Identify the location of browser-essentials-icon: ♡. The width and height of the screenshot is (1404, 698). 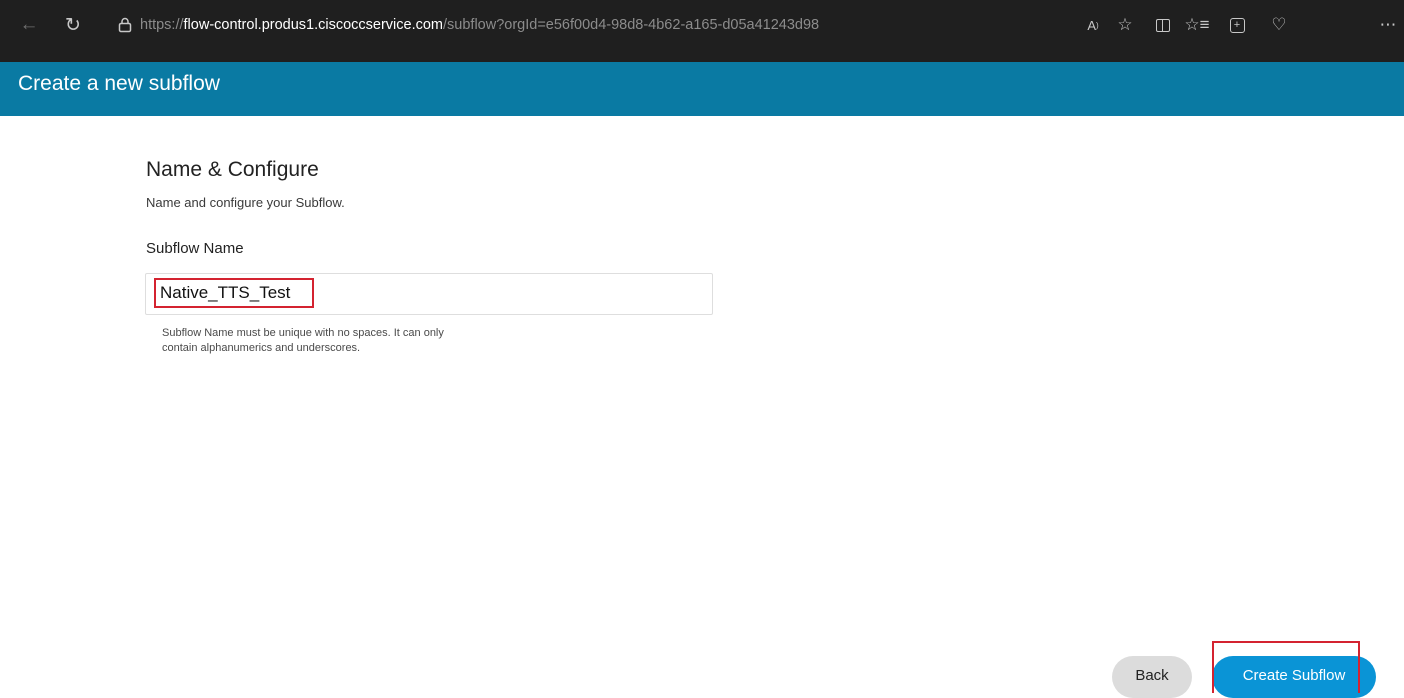
(1279, 25).